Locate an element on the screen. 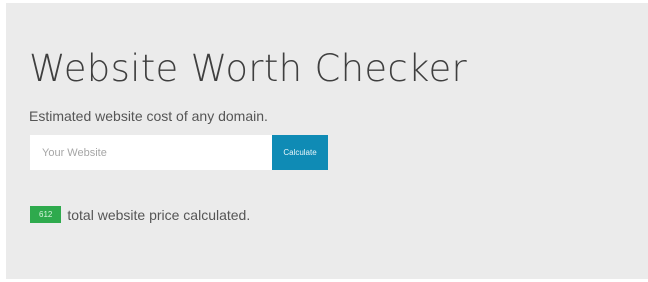  stats-text: total website price calculated. is located at coordinates (159, 214).